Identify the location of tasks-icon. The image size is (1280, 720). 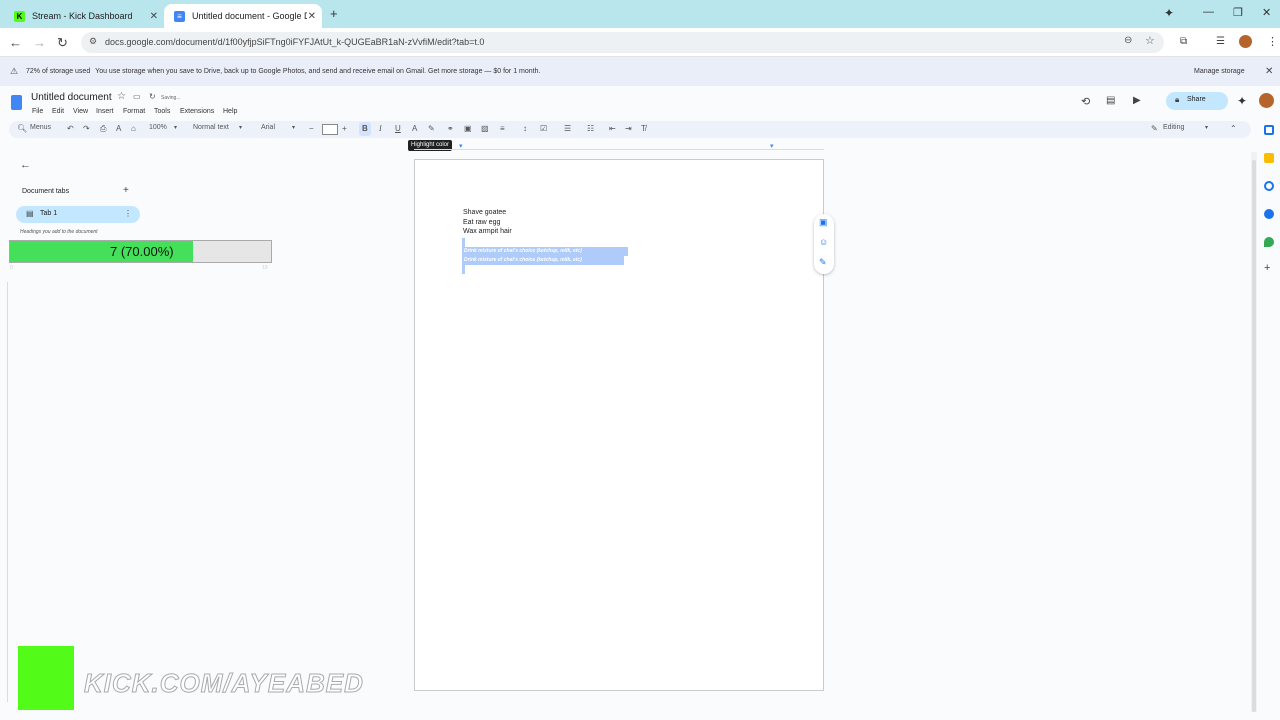
(1269, 186).